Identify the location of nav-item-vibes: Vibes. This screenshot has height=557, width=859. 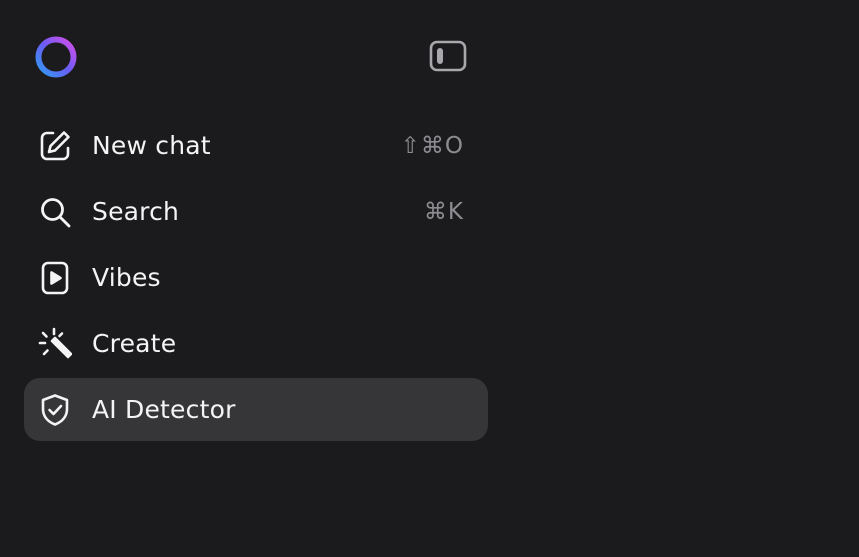
(256, 277).